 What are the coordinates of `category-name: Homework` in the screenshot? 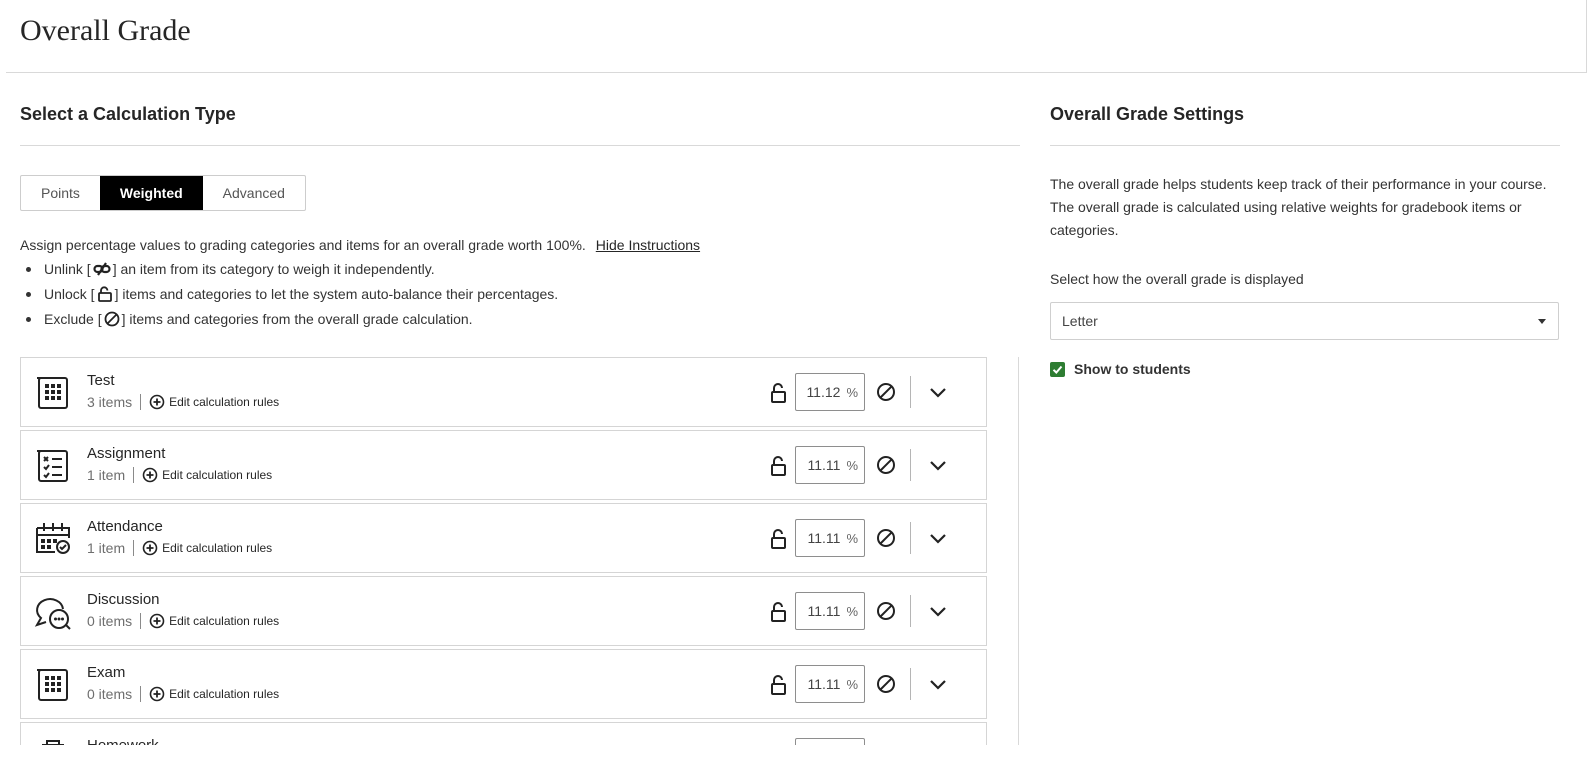 It's located at (123, 741).